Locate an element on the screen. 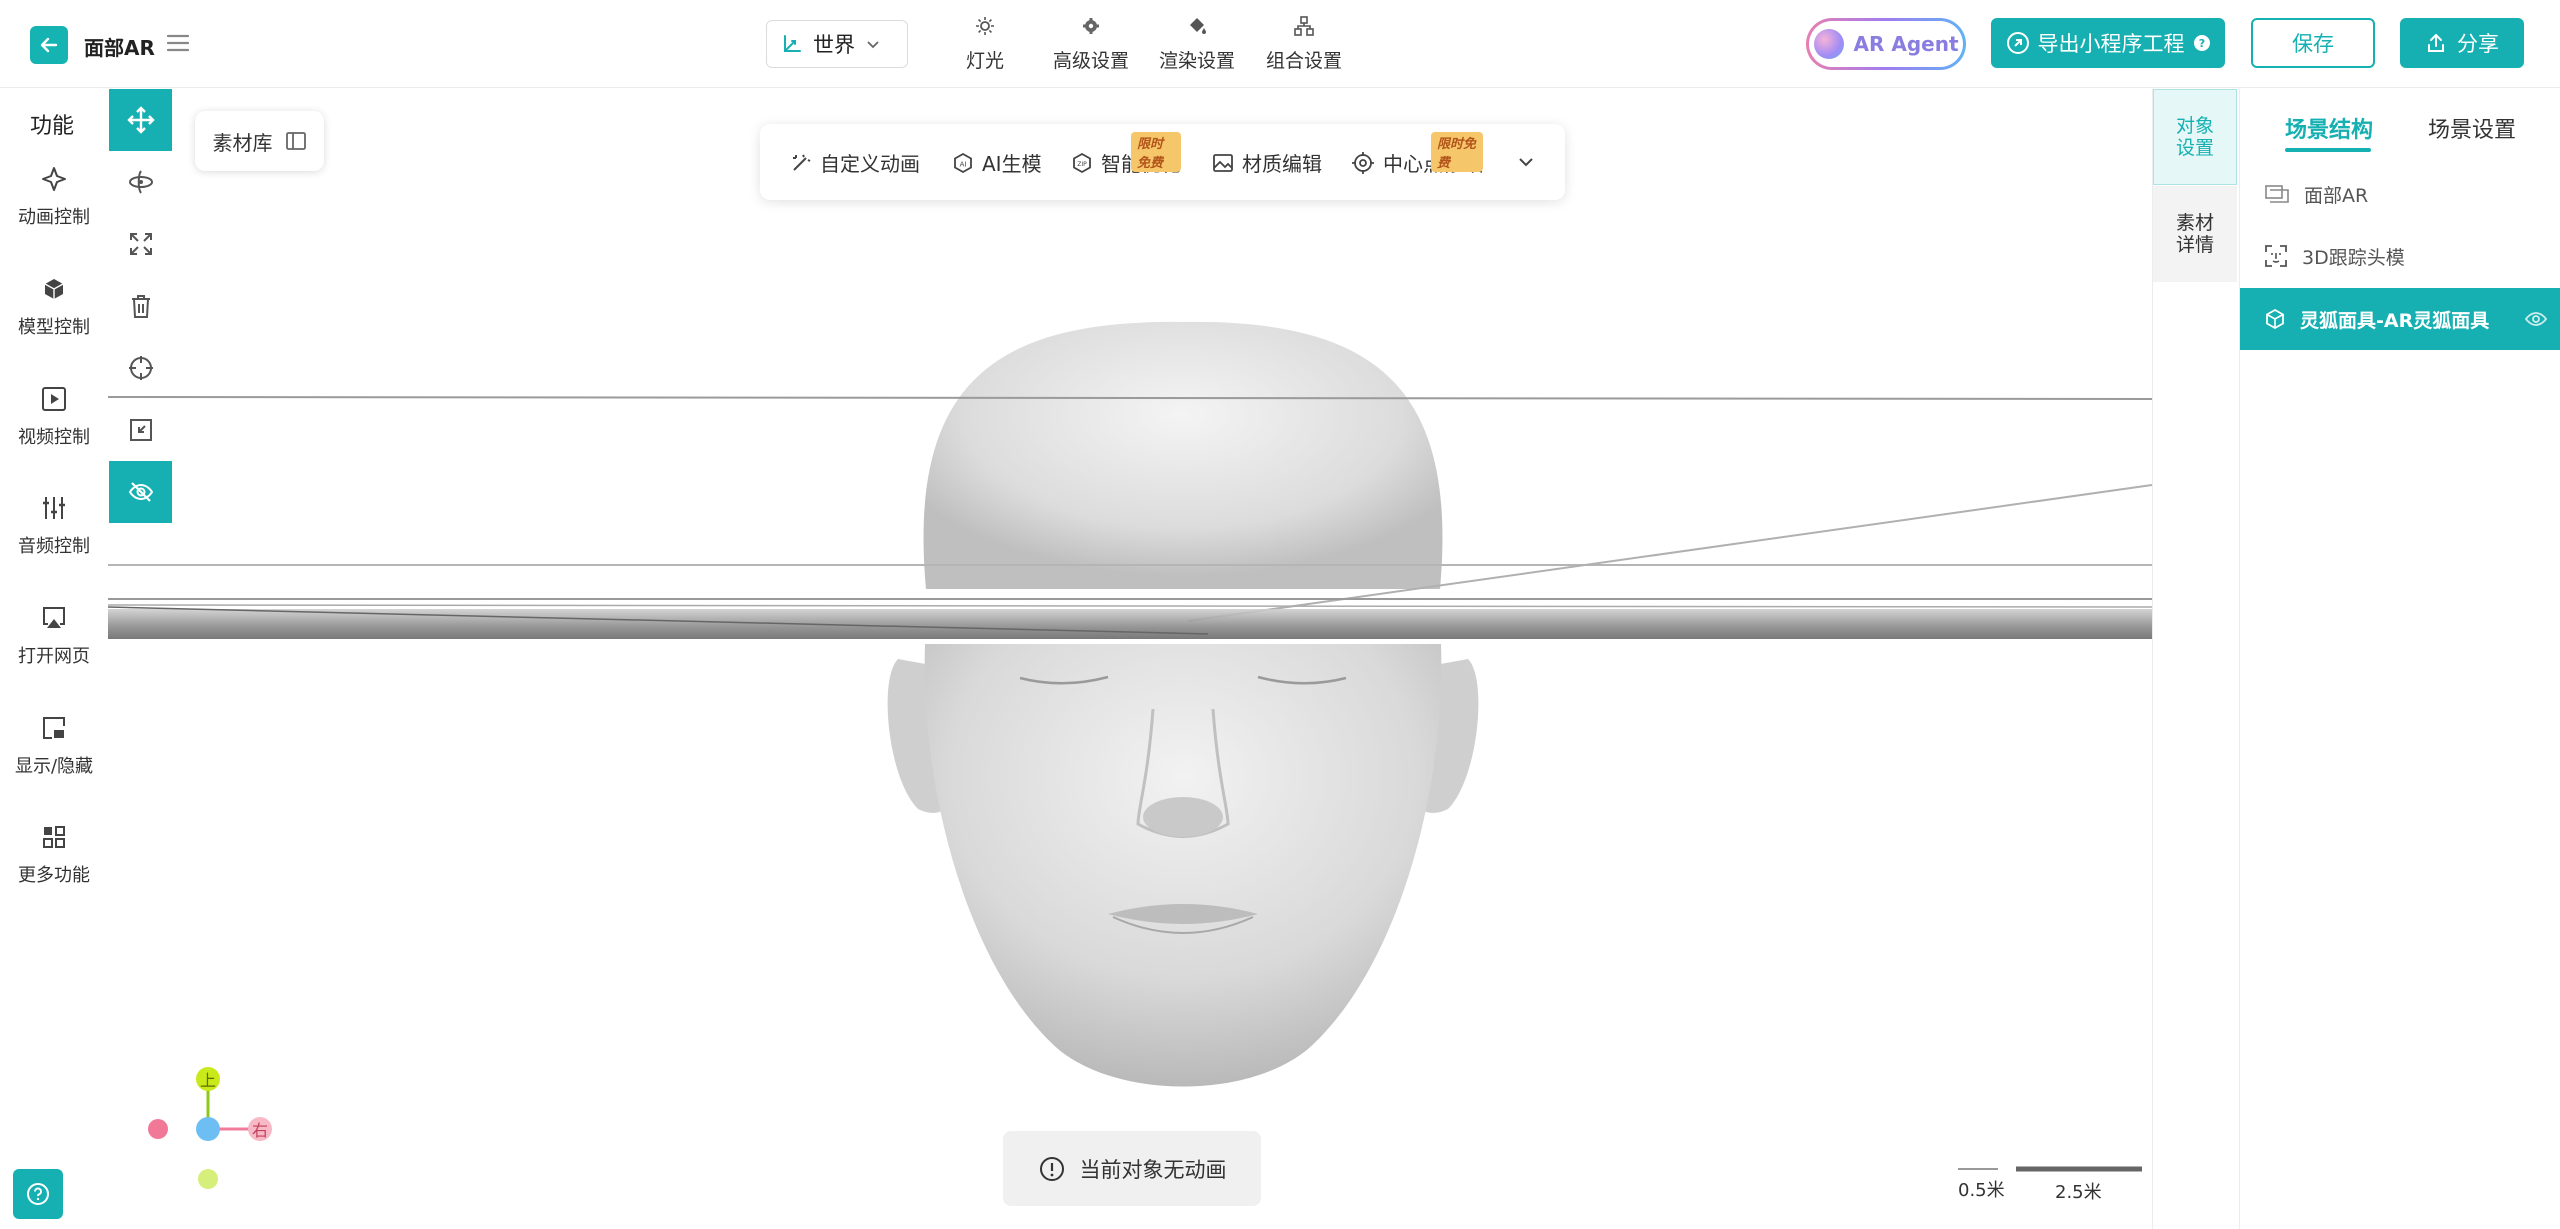 This screenshot has height=1229, width=2560. more-actions-button is located at coordinates (1526, 162).